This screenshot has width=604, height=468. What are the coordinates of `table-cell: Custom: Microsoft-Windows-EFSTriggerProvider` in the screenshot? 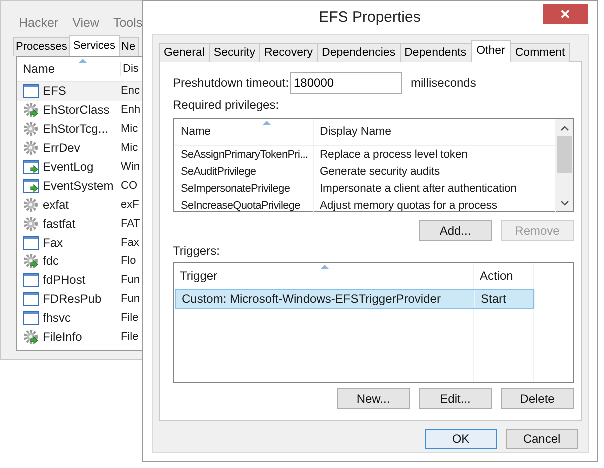 It's located at (325, 299).